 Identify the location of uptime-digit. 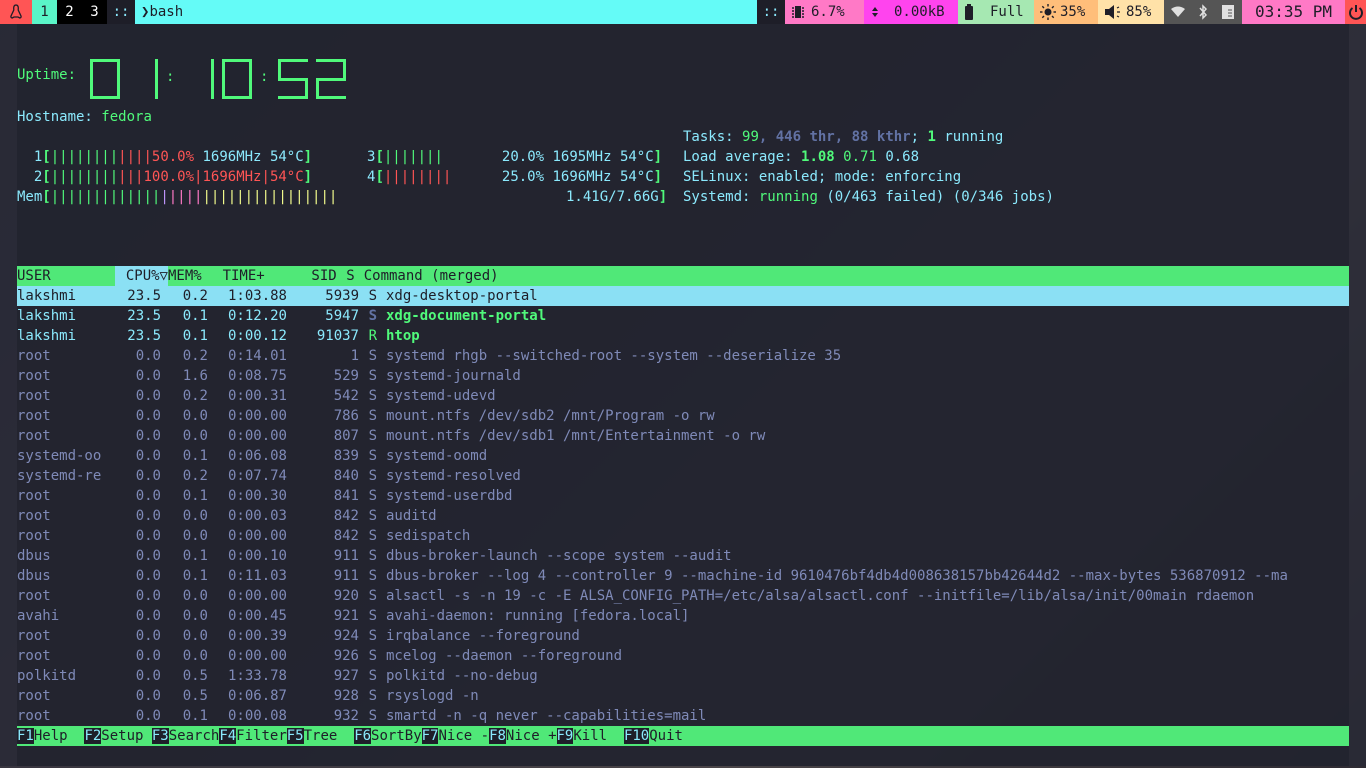
(293, 79).